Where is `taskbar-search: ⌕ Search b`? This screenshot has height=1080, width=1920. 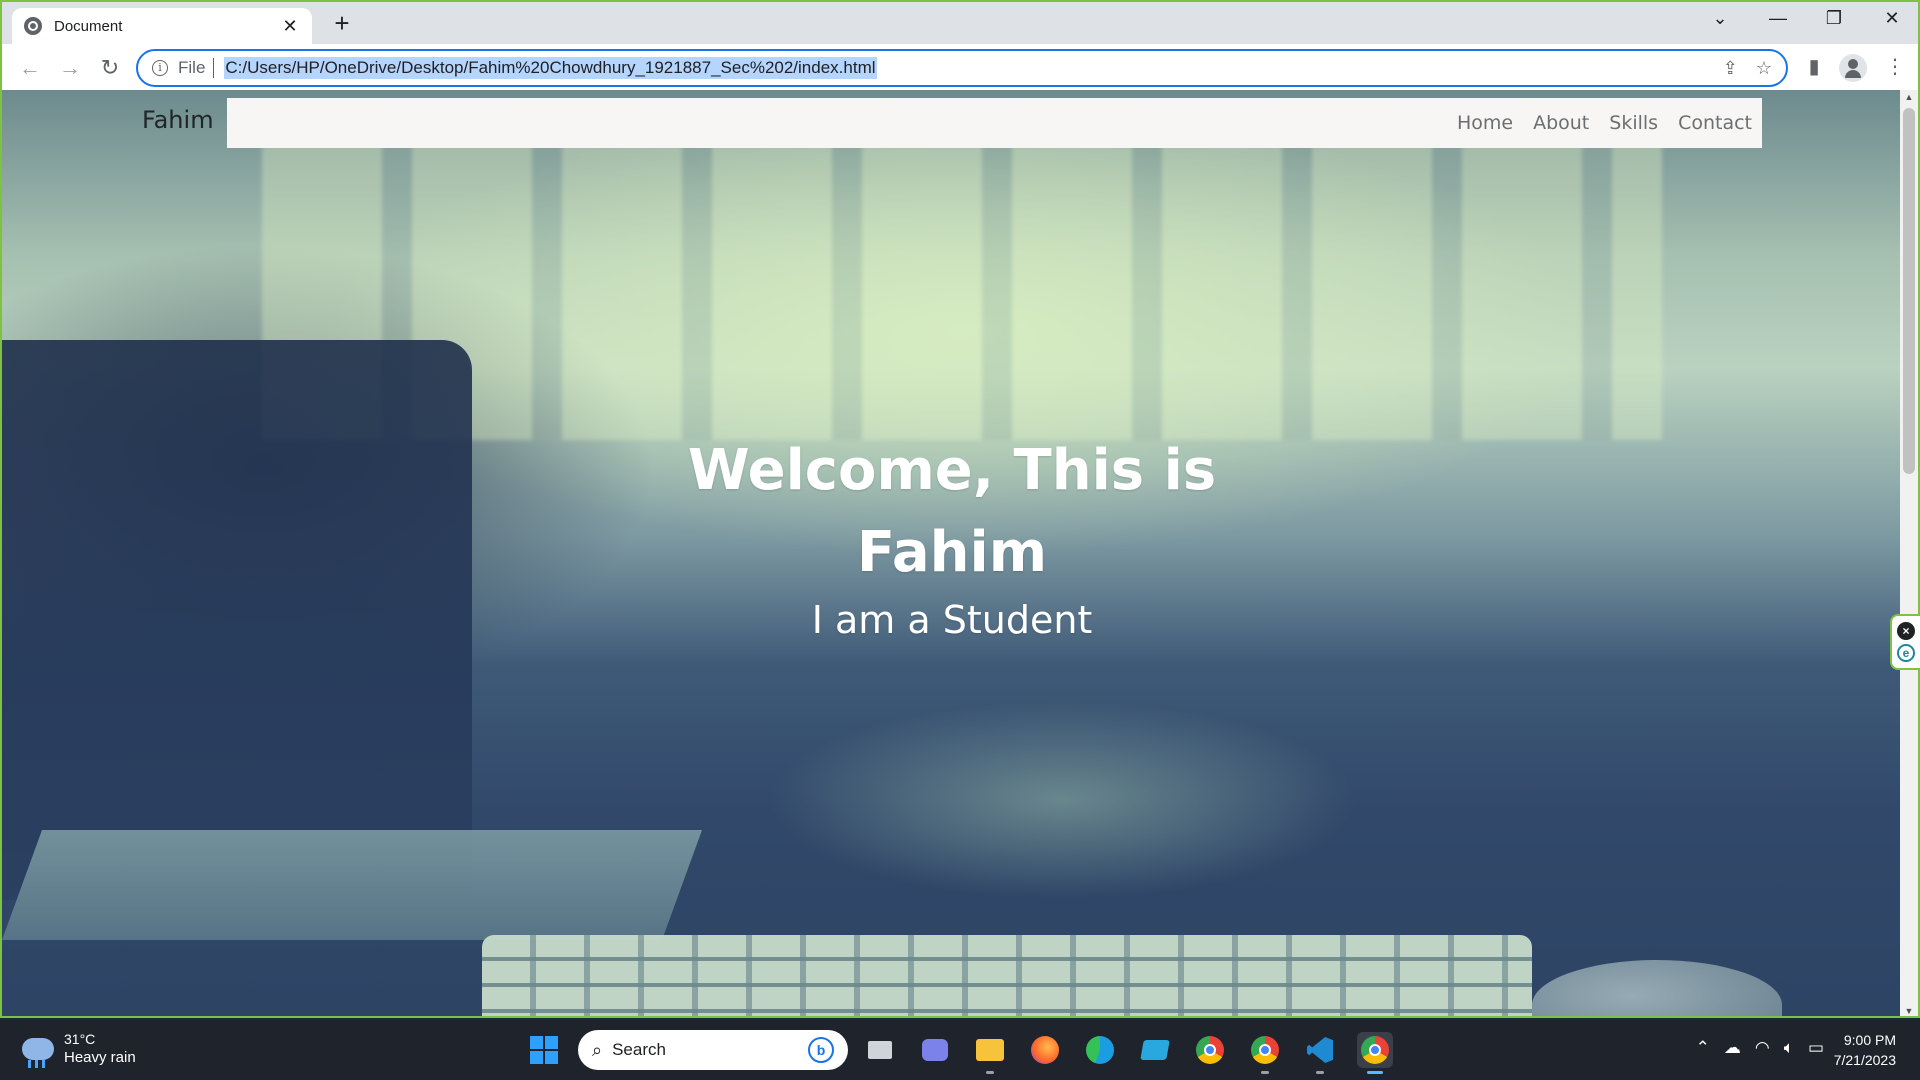
taskbar-search: ⌕ Search b is located at coordinates (713, 1050).